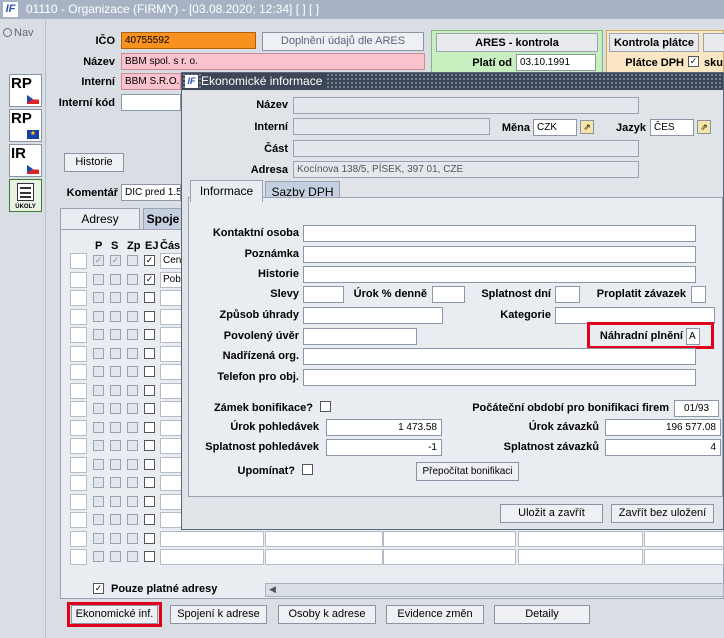 This screenshot has width=724, height=638. What do you see at coordinates (188, 40) in the screenshot?
I see `ico-field: 40755592` at bounding box center [188, 40].